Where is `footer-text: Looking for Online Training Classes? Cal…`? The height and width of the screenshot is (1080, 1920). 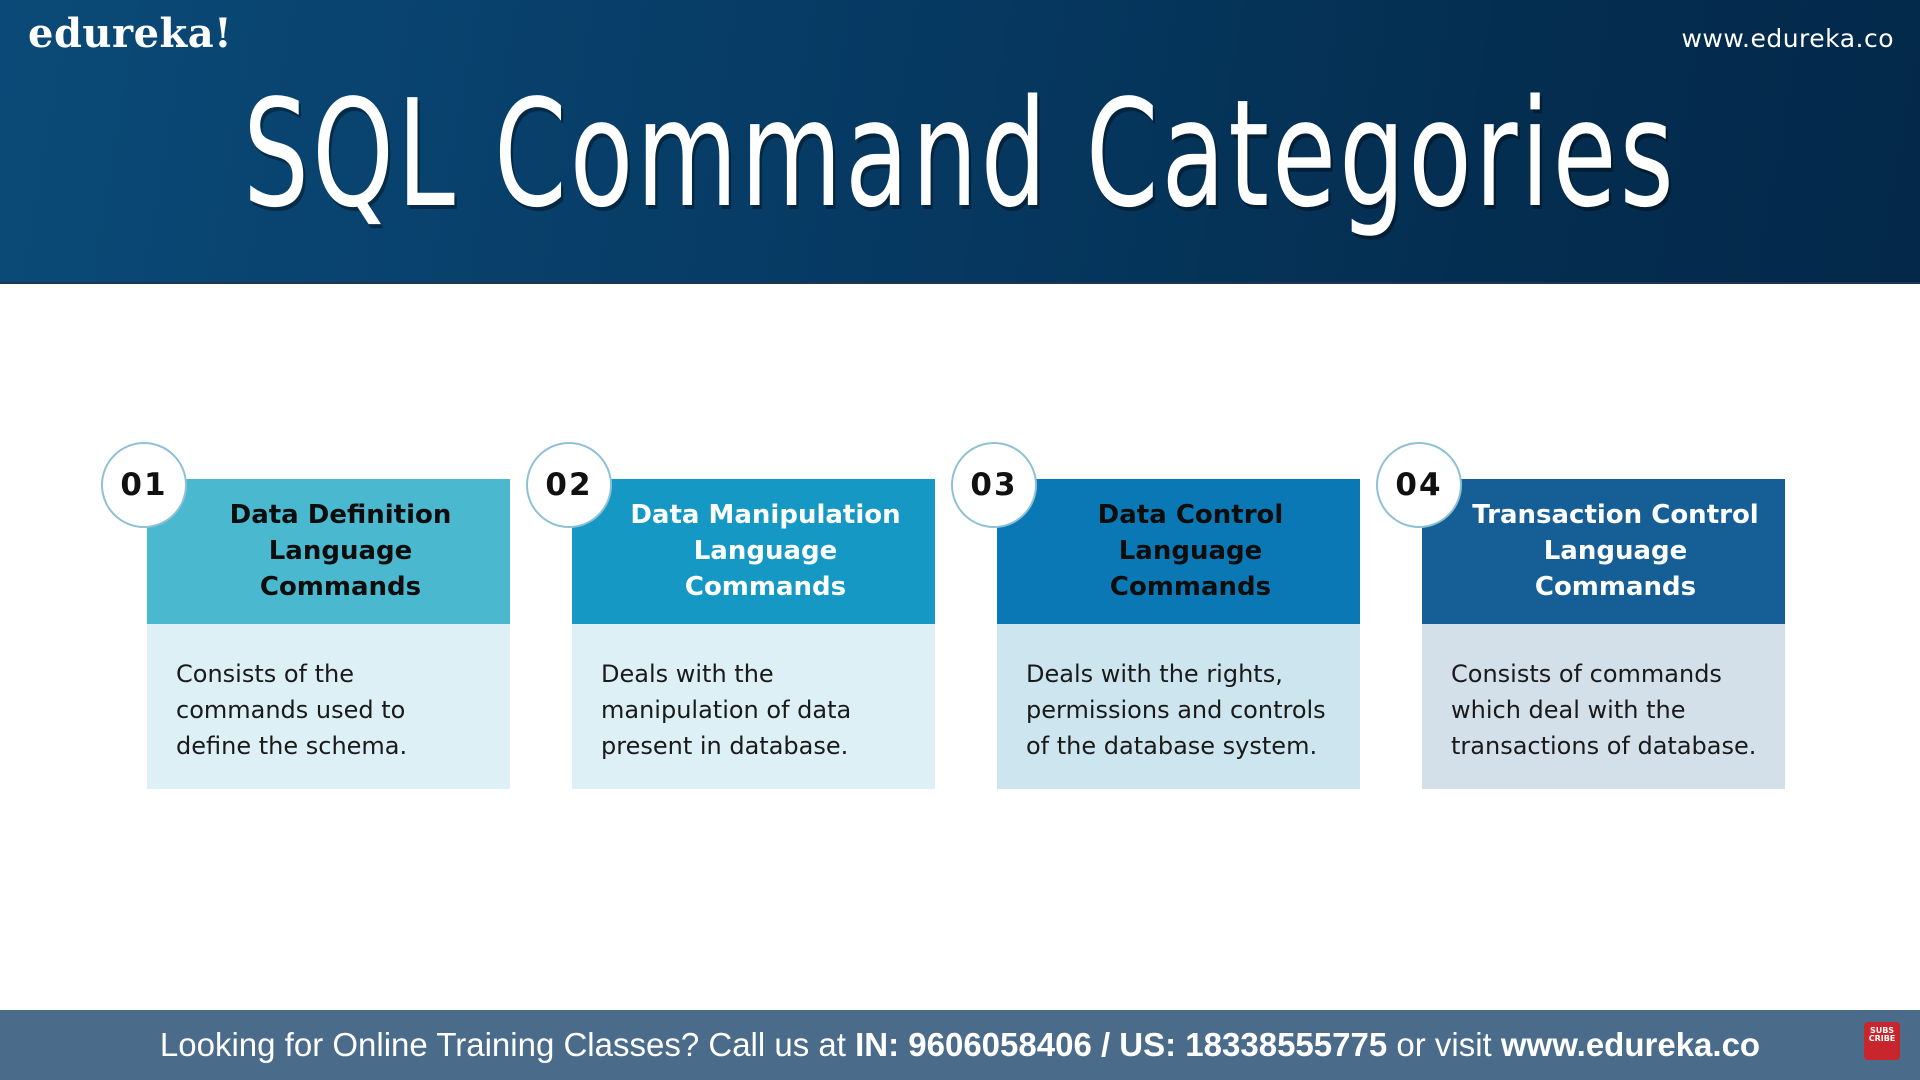 footer-text: Looking for Online Training Classes? Cal… is located at coordinates (960, 1045).